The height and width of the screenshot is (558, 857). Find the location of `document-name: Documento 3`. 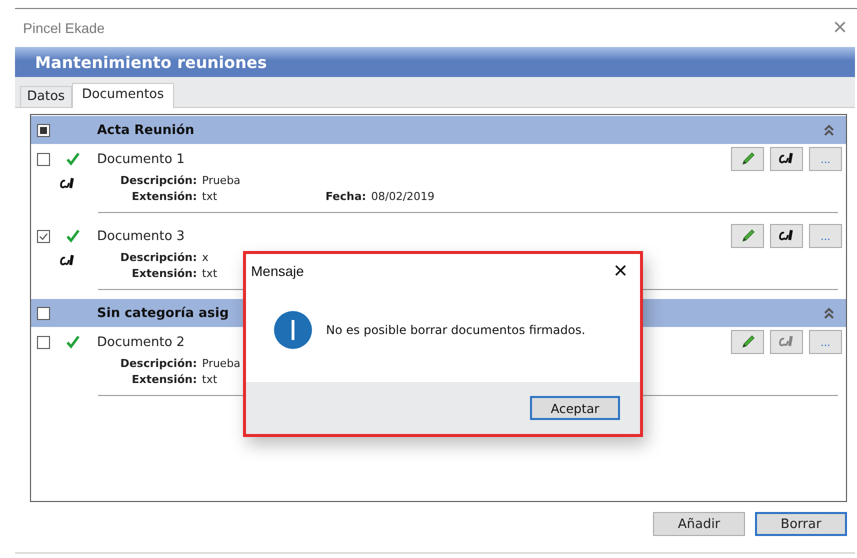

document-name: Documento 3 is located at coordinates (141, 236).